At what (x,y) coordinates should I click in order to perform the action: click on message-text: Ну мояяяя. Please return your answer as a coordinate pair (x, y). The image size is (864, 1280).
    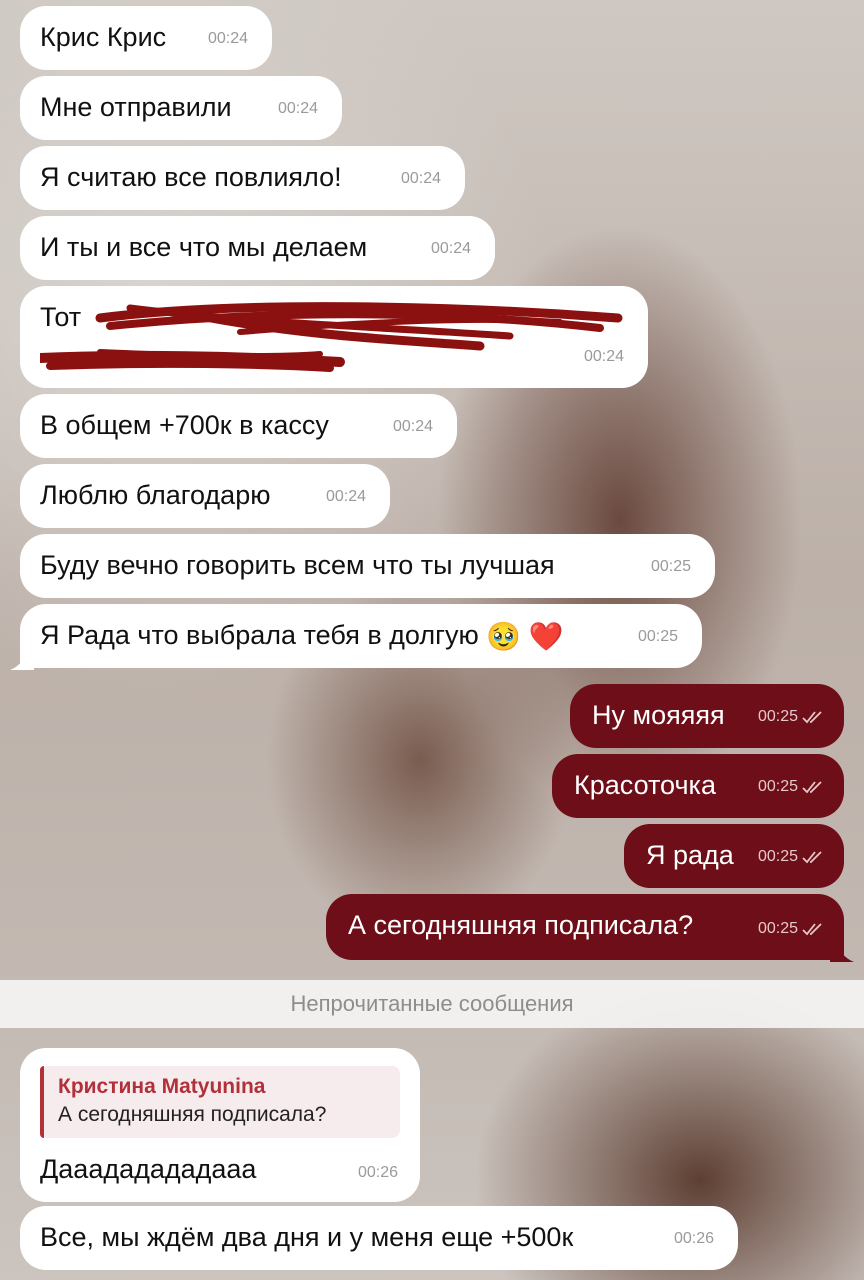
    Looking at the image, I should click on (658, 715).